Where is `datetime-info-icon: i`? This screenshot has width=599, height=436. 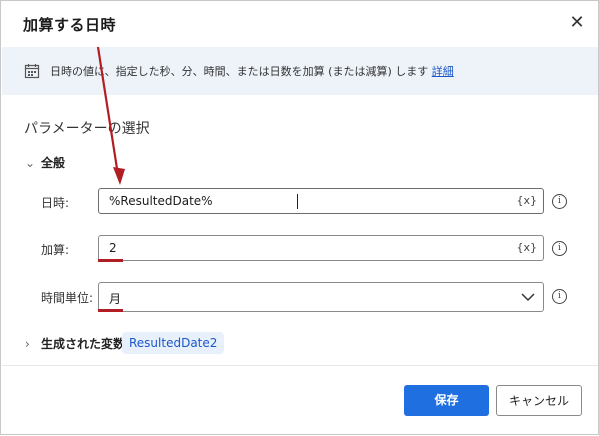
datetime-info-icon: i is located at coordinates (559, 201).